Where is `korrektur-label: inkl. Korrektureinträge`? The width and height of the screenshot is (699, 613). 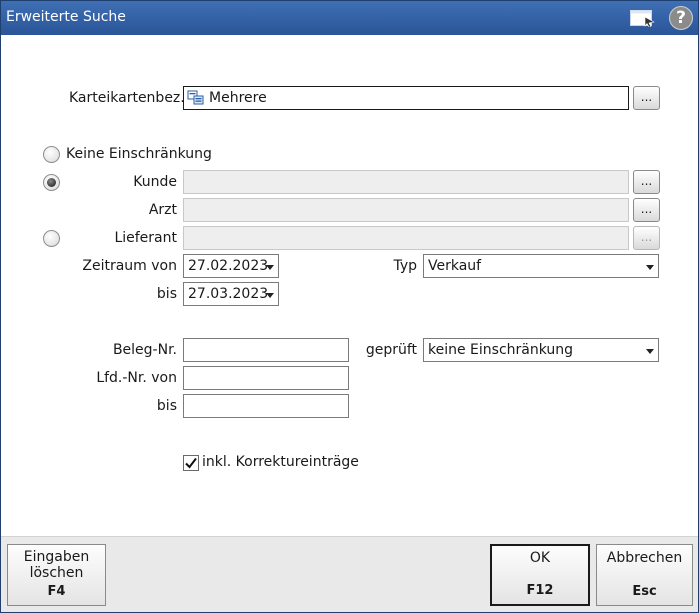 korrektur-label: inkl. Korrektureinträge is located at coordinates (280, 462).